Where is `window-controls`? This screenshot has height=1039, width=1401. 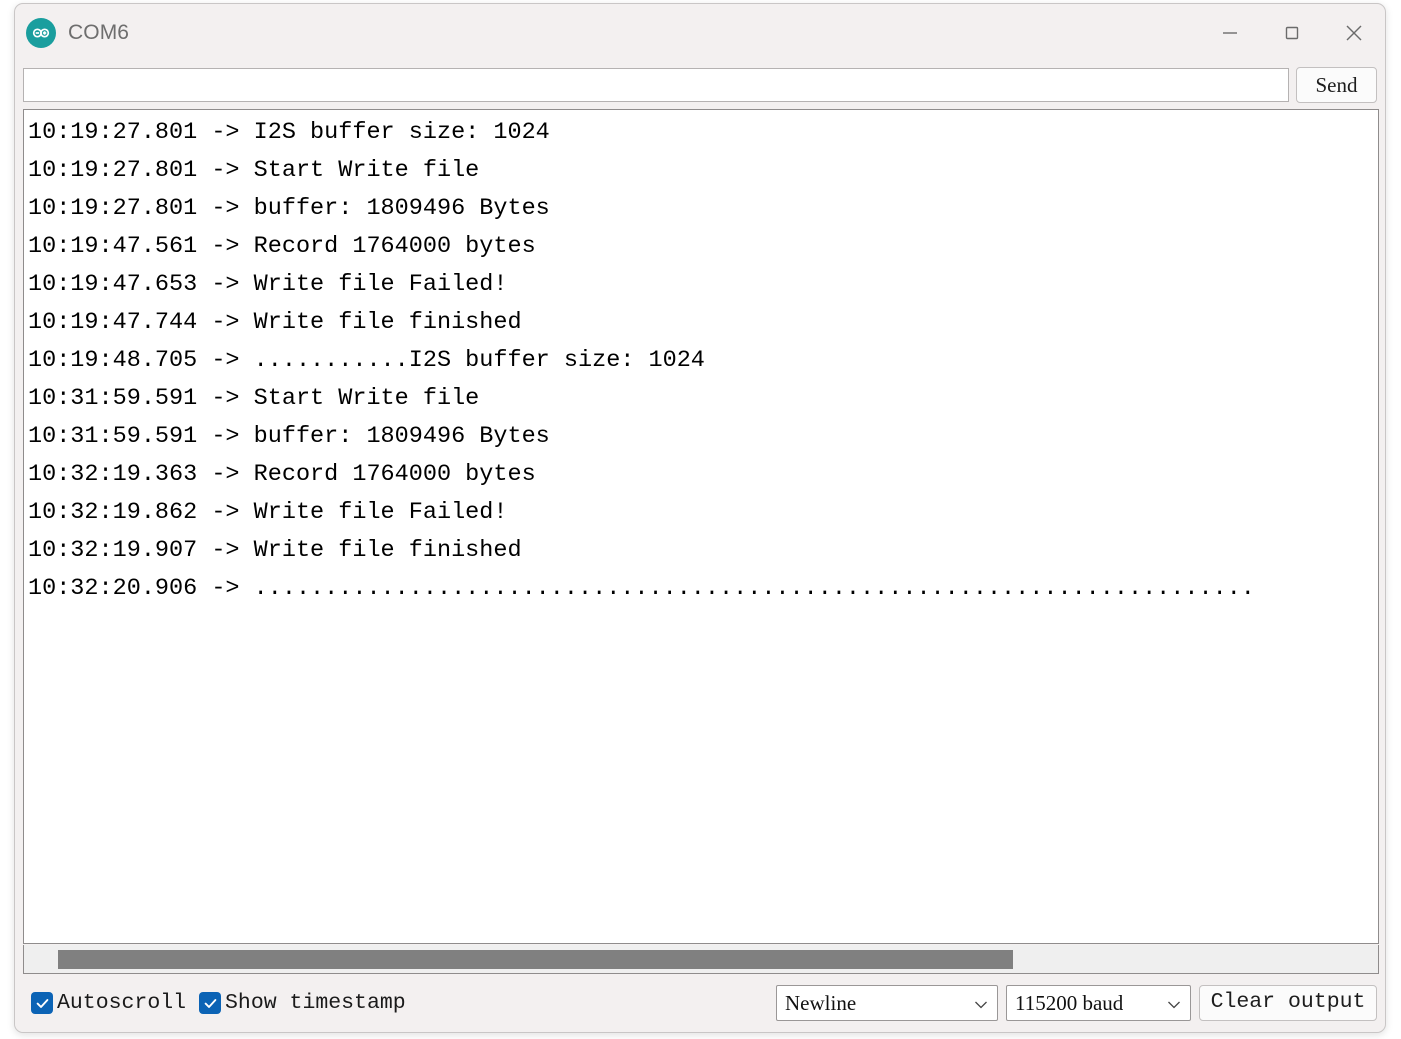 window-controls is located at coordinates (1292, 32).